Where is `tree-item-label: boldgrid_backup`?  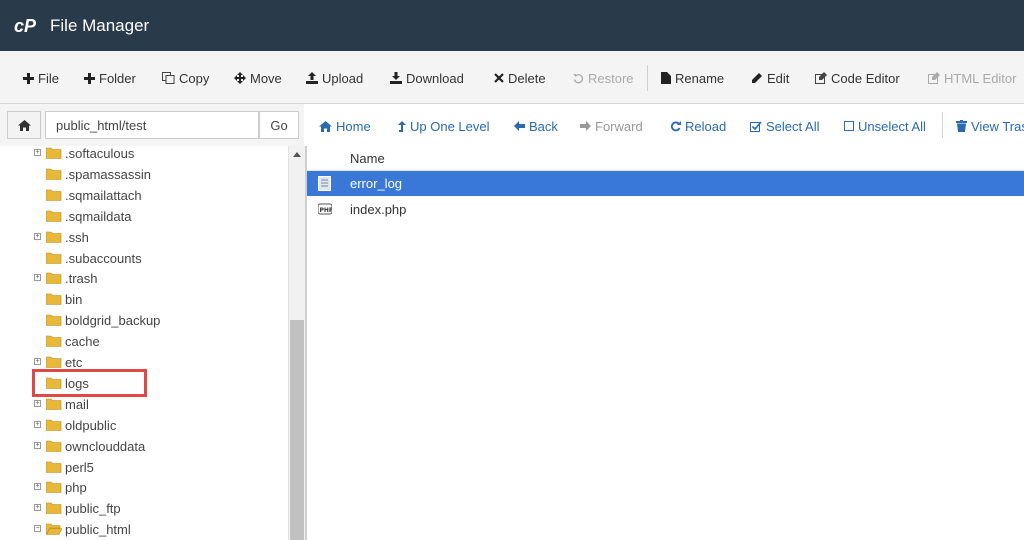 tree-item-label: boldgrid_backup is located at coordinates (113, 320).